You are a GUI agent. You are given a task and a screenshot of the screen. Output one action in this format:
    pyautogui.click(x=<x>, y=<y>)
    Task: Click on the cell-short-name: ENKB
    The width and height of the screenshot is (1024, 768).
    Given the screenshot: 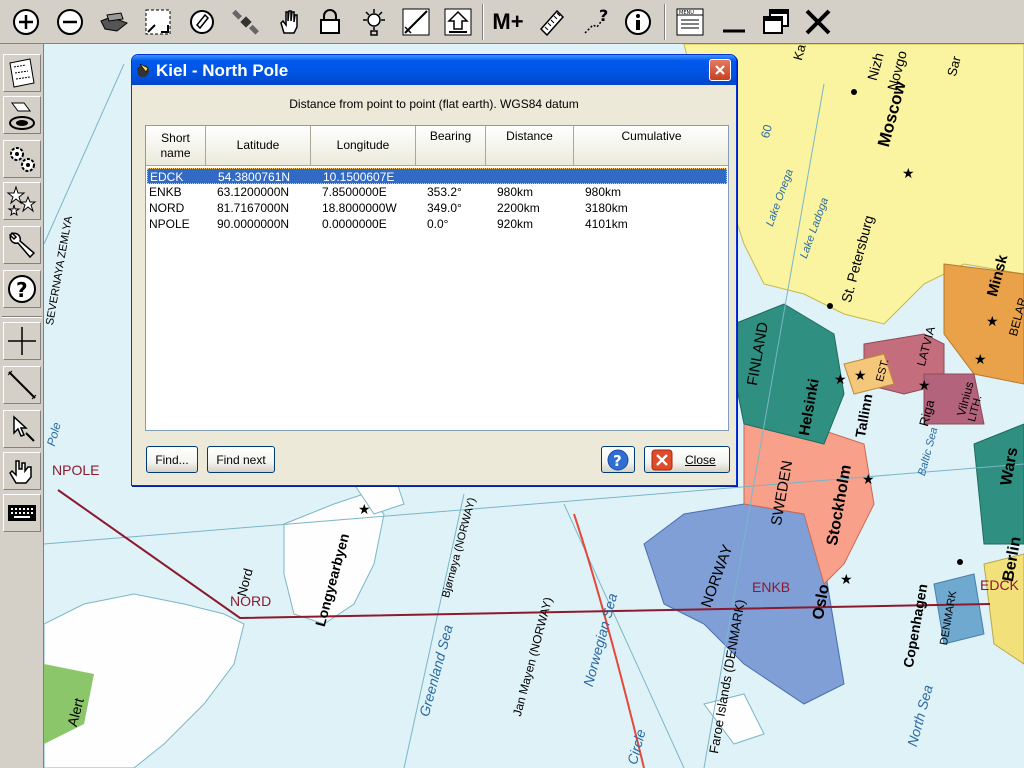 What is the action you would take?
    pyautogui.click(x=165, y=192)
    